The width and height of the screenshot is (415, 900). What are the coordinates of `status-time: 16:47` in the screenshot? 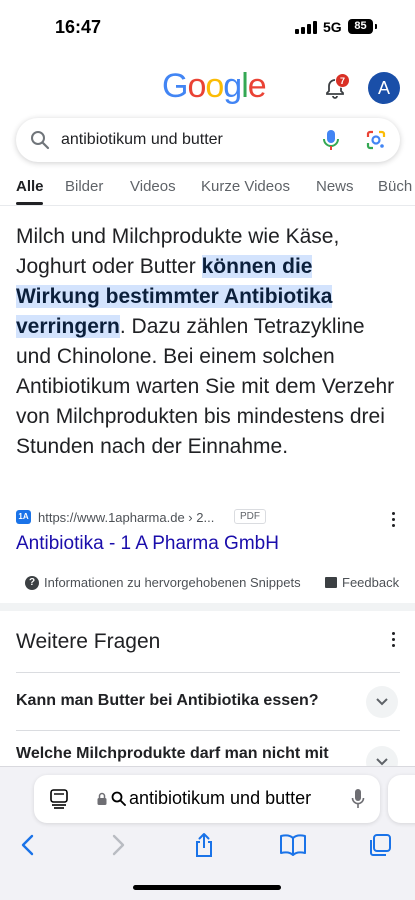 It's located at (78, 27).